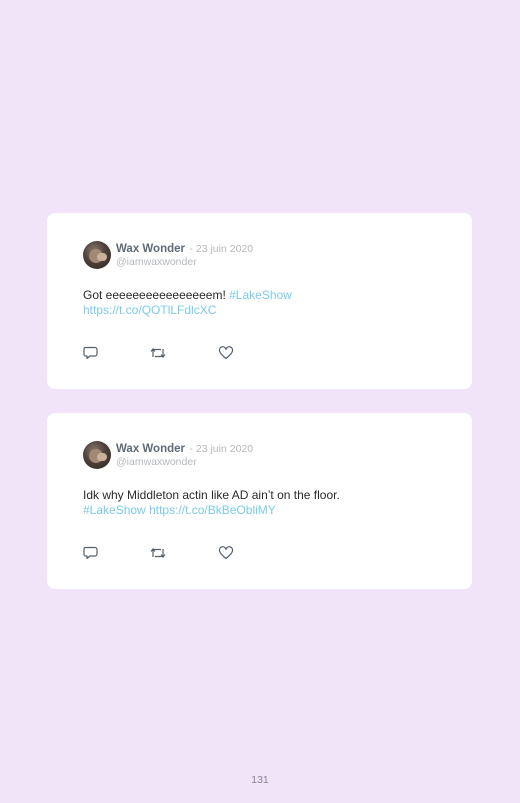  Describe the element at coordinates (212, 510) in the screenshot. I see `url-link: https://t.co/BkBeObliMY` at that location.